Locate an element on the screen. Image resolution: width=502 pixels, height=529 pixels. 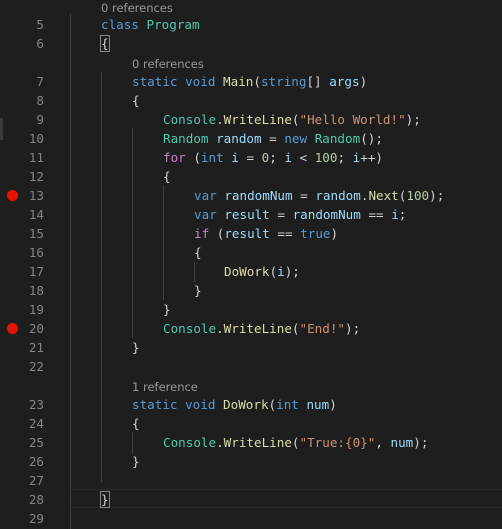
method-name: Next is located at coordinates (383, 195).